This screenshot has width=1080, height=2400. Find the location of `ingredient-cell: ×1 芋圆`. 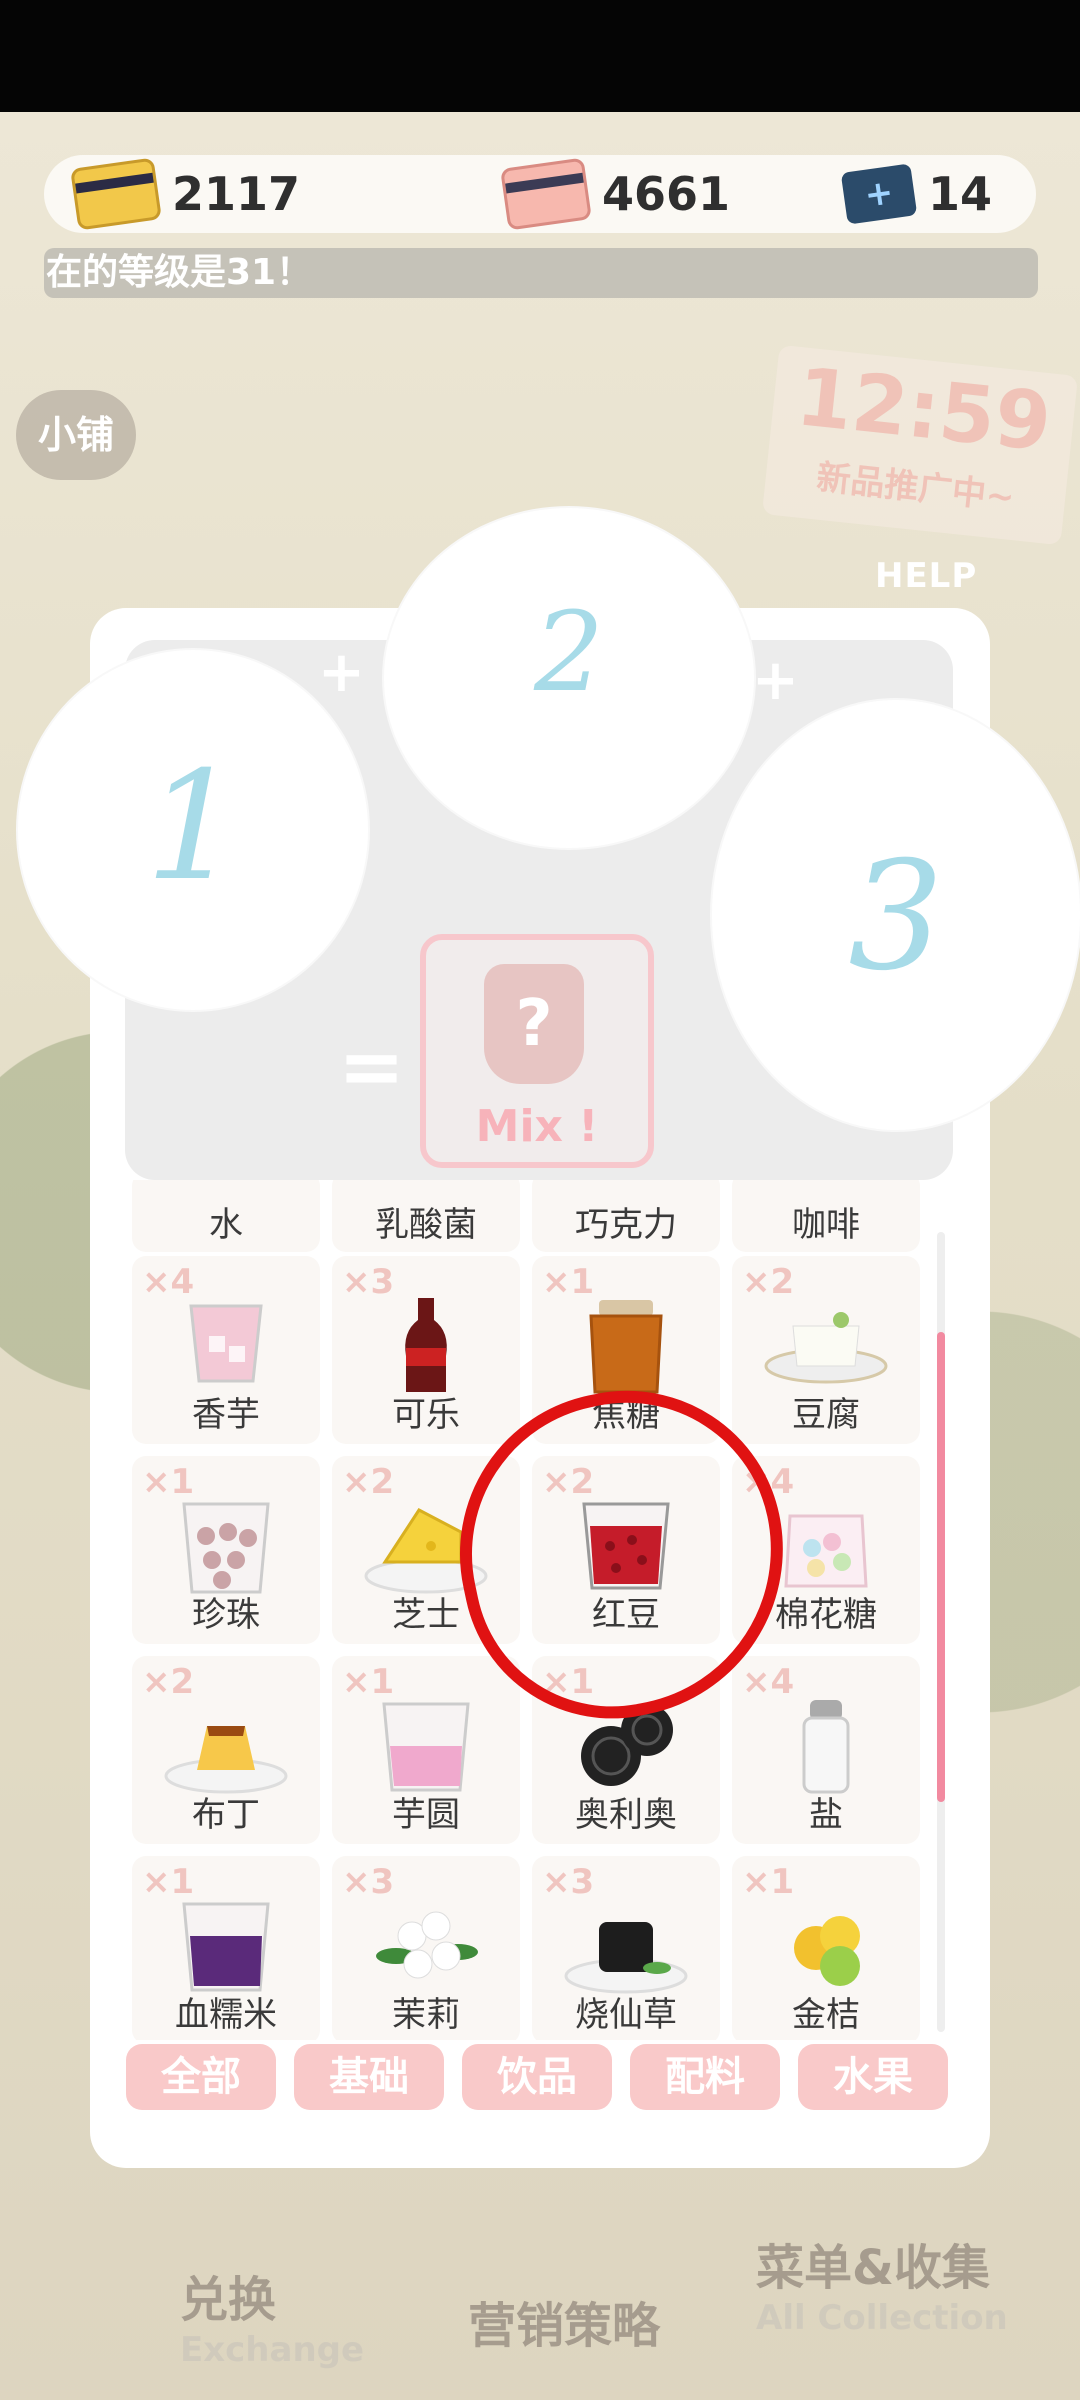

ingredient-cell: ×1 芋圆 is located at coordinates (426, 1750).